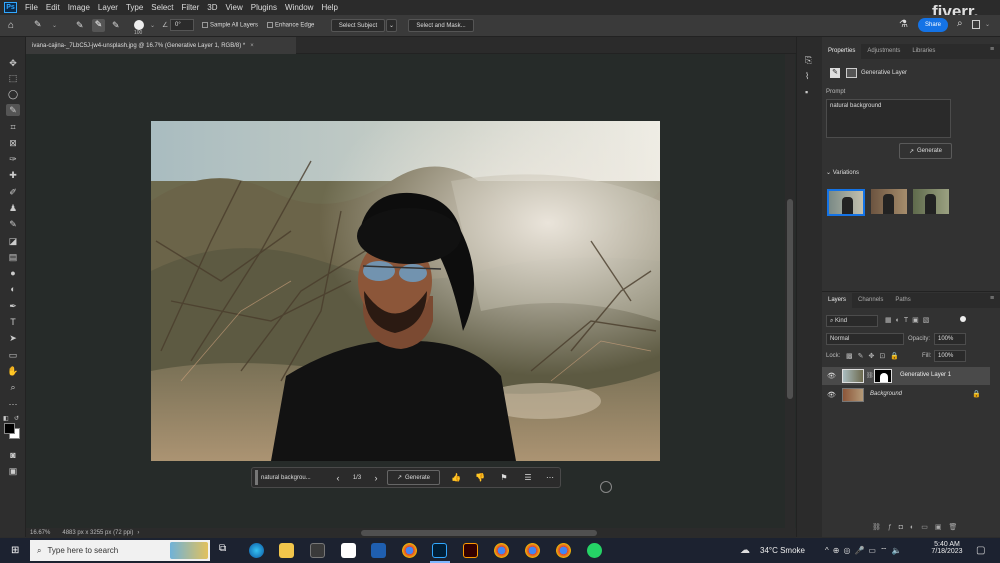 The image size is (1000, 563). I want to click on menu-3d: 3D, so click(212, 7).